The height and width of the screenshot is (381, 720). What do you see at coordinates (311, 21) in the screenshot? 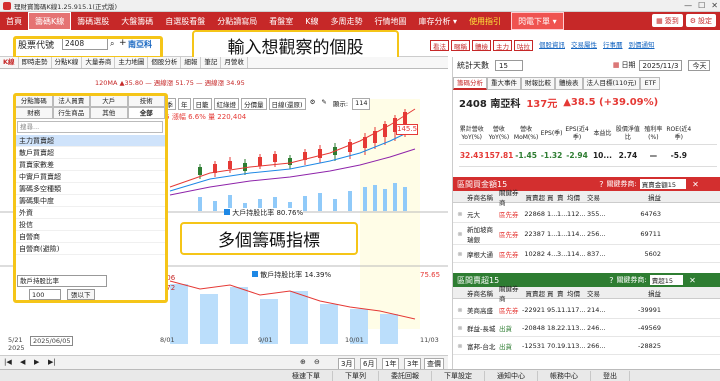
I see `menu-item-k-line: K線` at bounding box center [311, 21].